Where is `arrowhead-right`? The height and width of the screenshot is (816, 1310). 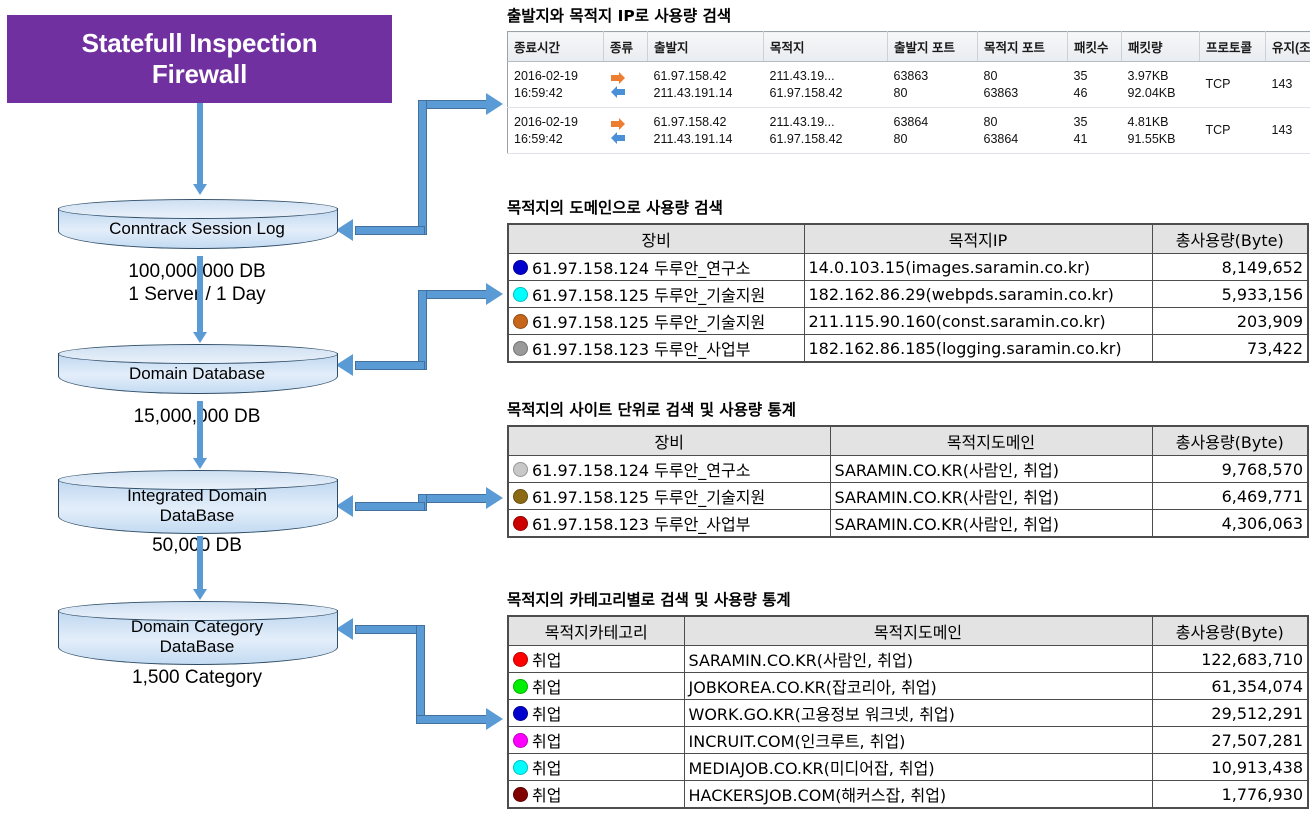
arrowhead-right is located at coordinates (494, 498).